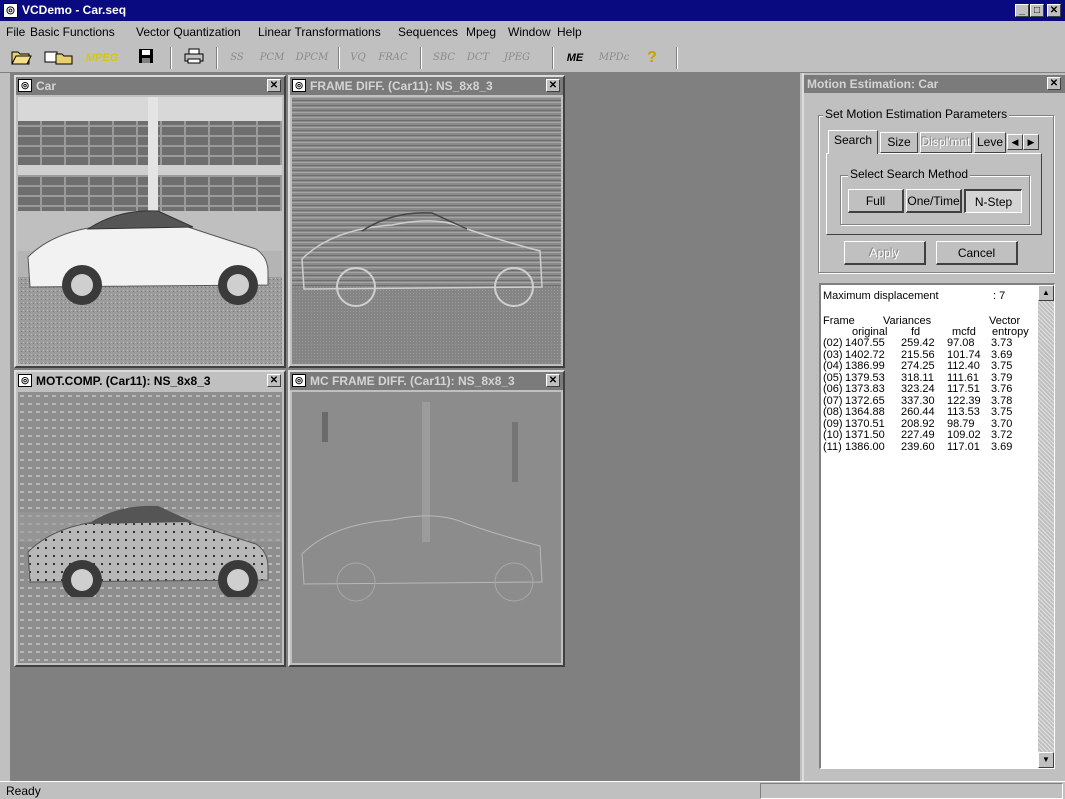  Describe the element at coordinates (899, 142) in the screenshot. I see `tab-size: Size` at that location.